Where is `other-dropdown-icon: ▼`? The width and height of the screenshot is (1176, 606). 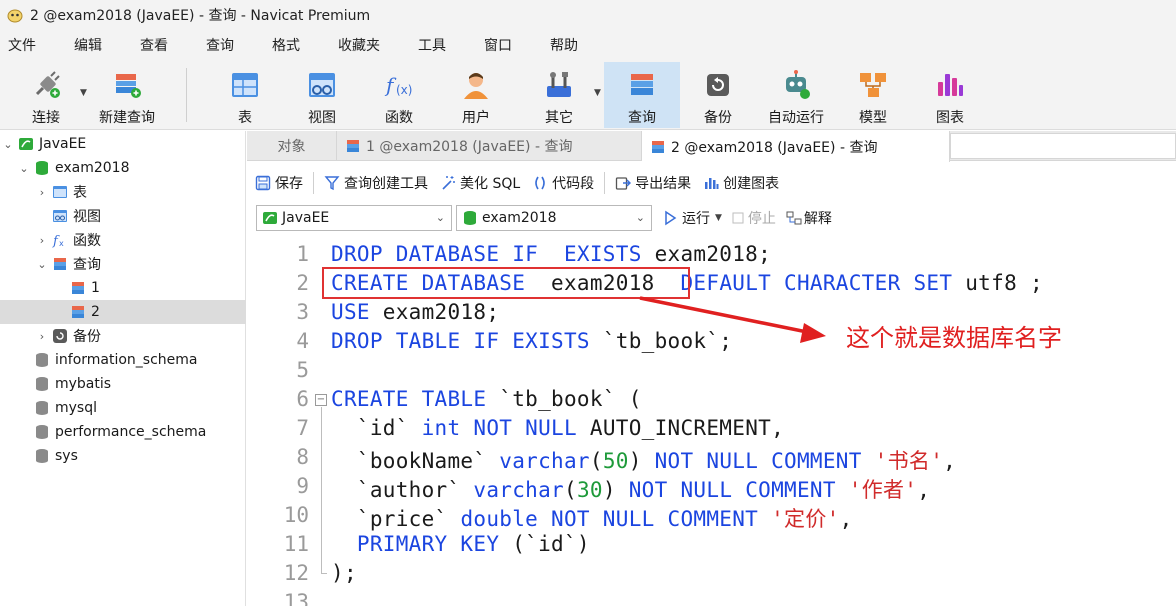
other-dropdown-icon: ▼ is located at coordinates (597, 93).